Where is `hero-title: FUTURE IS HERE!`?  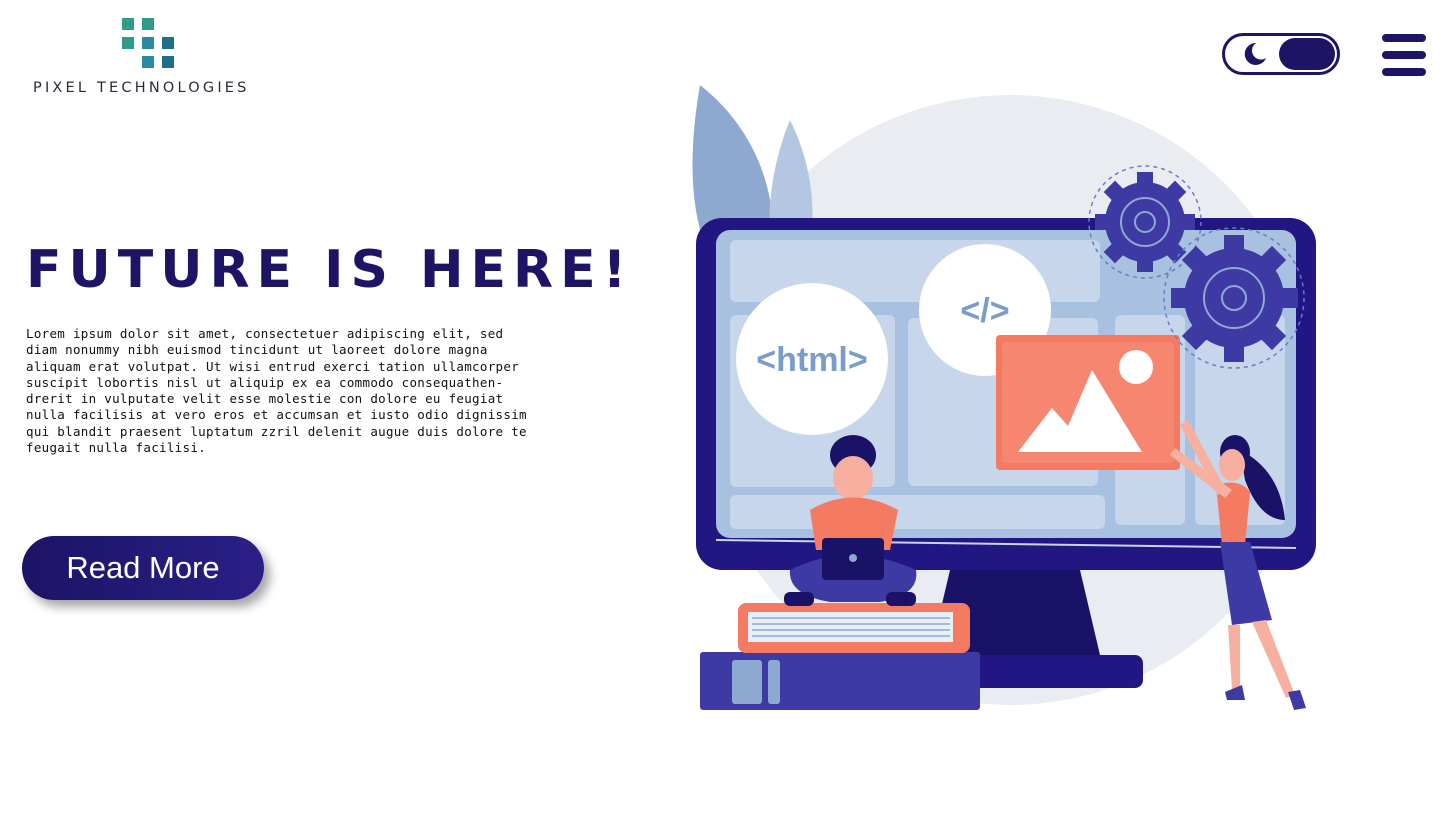
hero-title: FUTURE IS HERE! is located at coordinates (330, 270).